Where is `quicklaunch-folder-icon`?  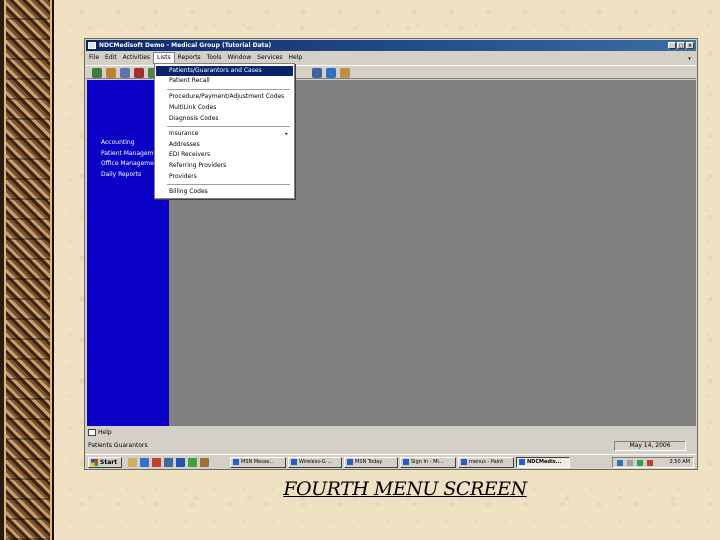
quicklaunch-folder-icon is located at coordinates (132, 462).